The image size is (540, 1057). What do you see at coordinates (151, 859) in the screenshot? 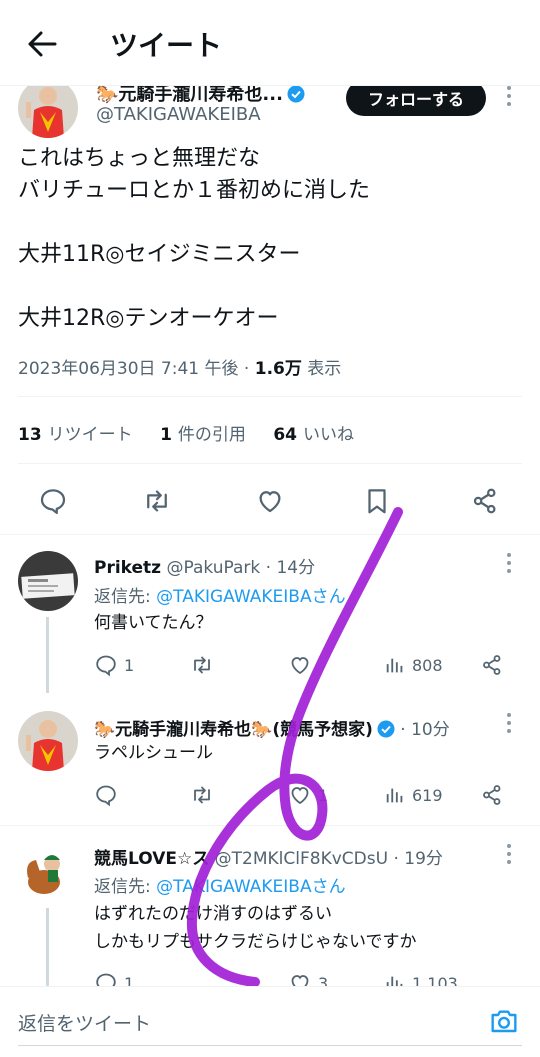
I see `reply-author-name: 競馬LOVE☆ス` at bounding box center [151, 859].